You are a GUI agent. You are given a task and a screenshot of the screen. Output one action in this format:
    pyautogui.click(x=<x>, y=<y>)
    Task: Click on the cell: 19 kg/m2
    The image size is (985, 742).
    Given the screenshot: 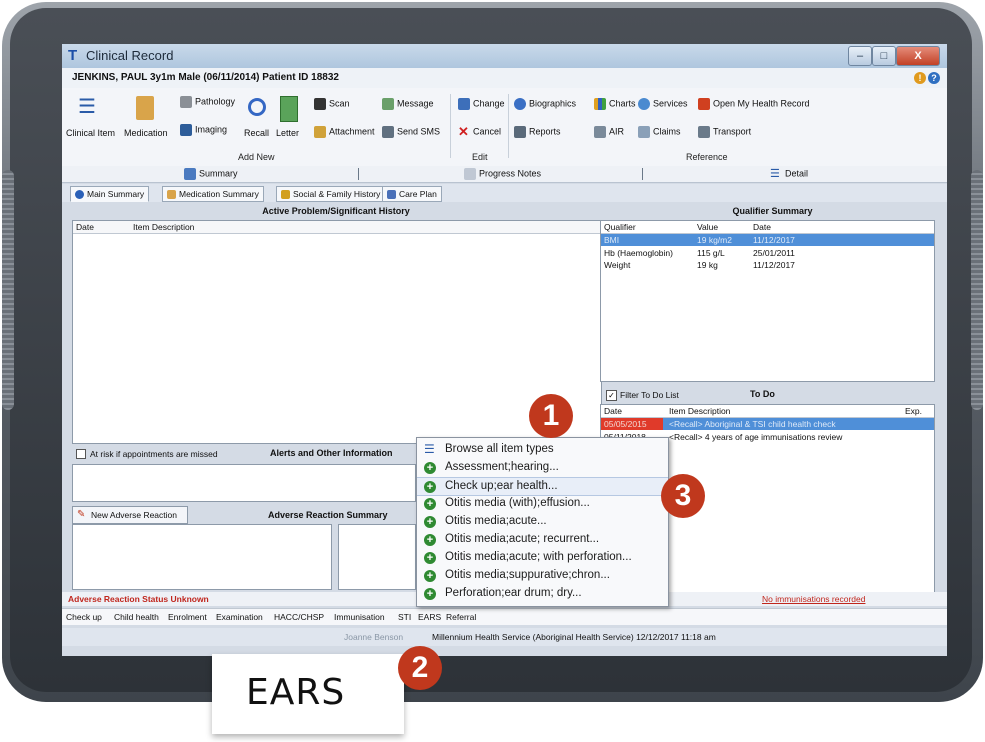 What is the action you would take?
    pyautogui.click(x=714, y=240)
    